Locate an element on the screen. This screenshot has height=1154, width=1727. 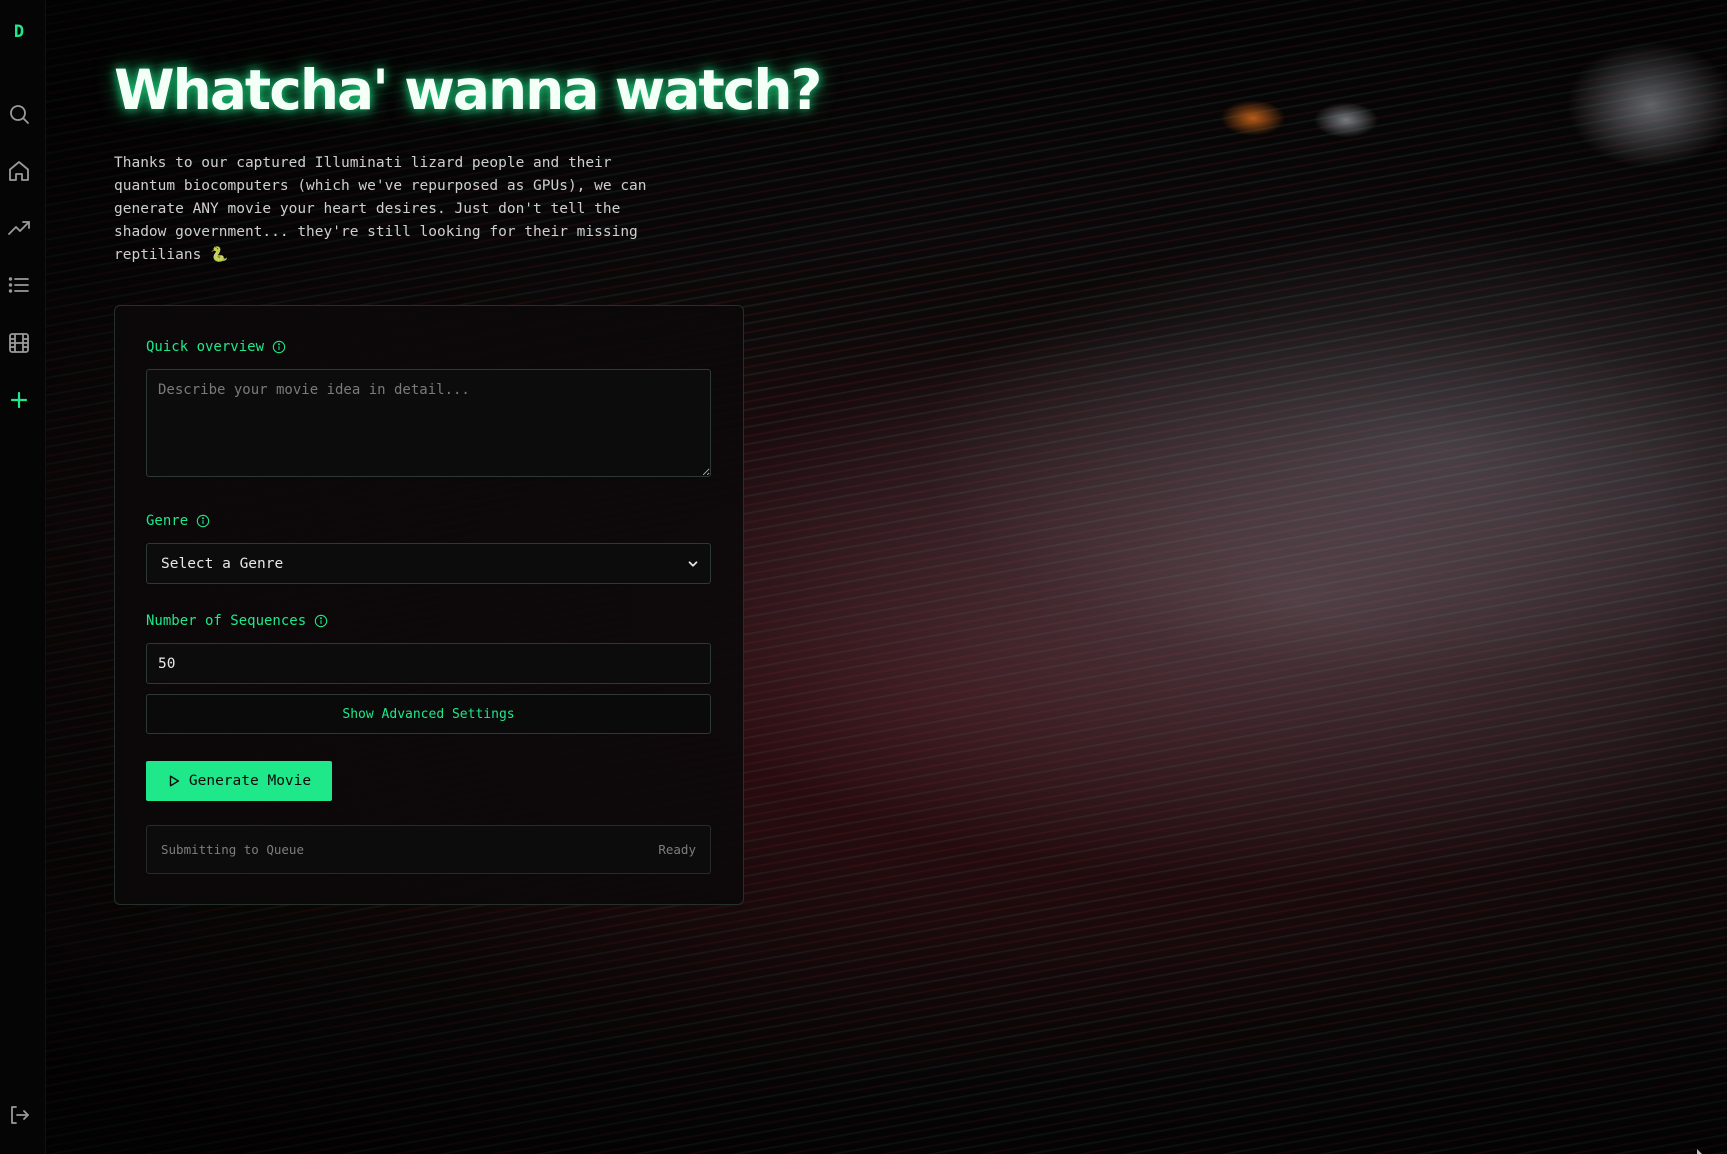
page-title: Whatcha' wanna watch? is located at coordinates (468, 90).